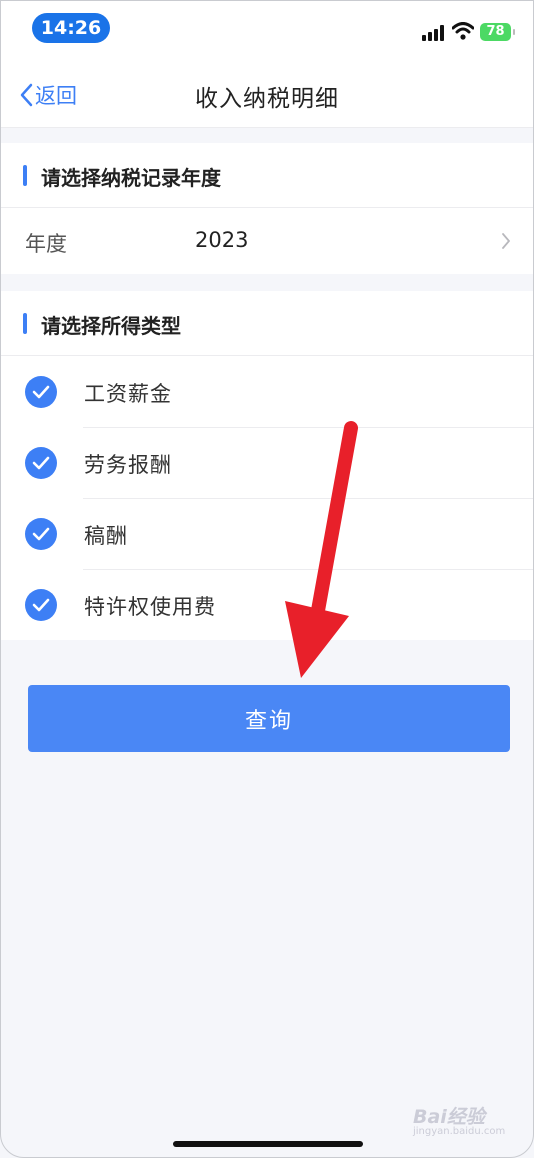 This screenshot has height=1158, width=534. What do you see at coordinates (267, 241) in the screenshot?
I see `year-selector-row: 年度 2023` at bounding box center [267, 241].